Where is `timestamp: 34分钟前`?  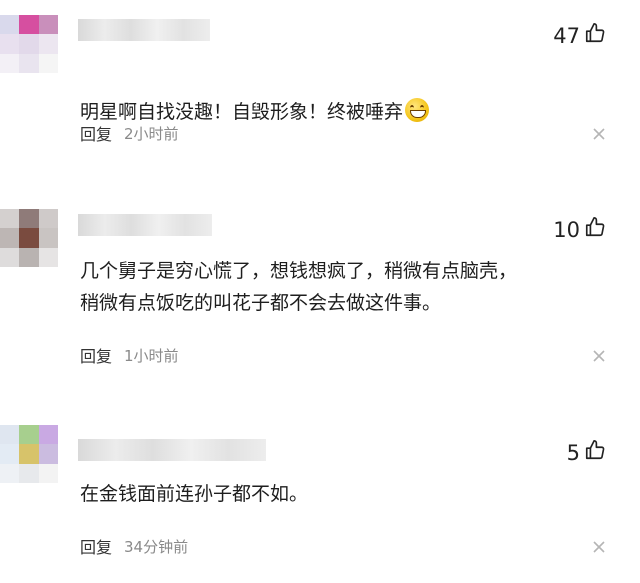
timestamp: 34分钟前 is located at coordinates (156, 546).